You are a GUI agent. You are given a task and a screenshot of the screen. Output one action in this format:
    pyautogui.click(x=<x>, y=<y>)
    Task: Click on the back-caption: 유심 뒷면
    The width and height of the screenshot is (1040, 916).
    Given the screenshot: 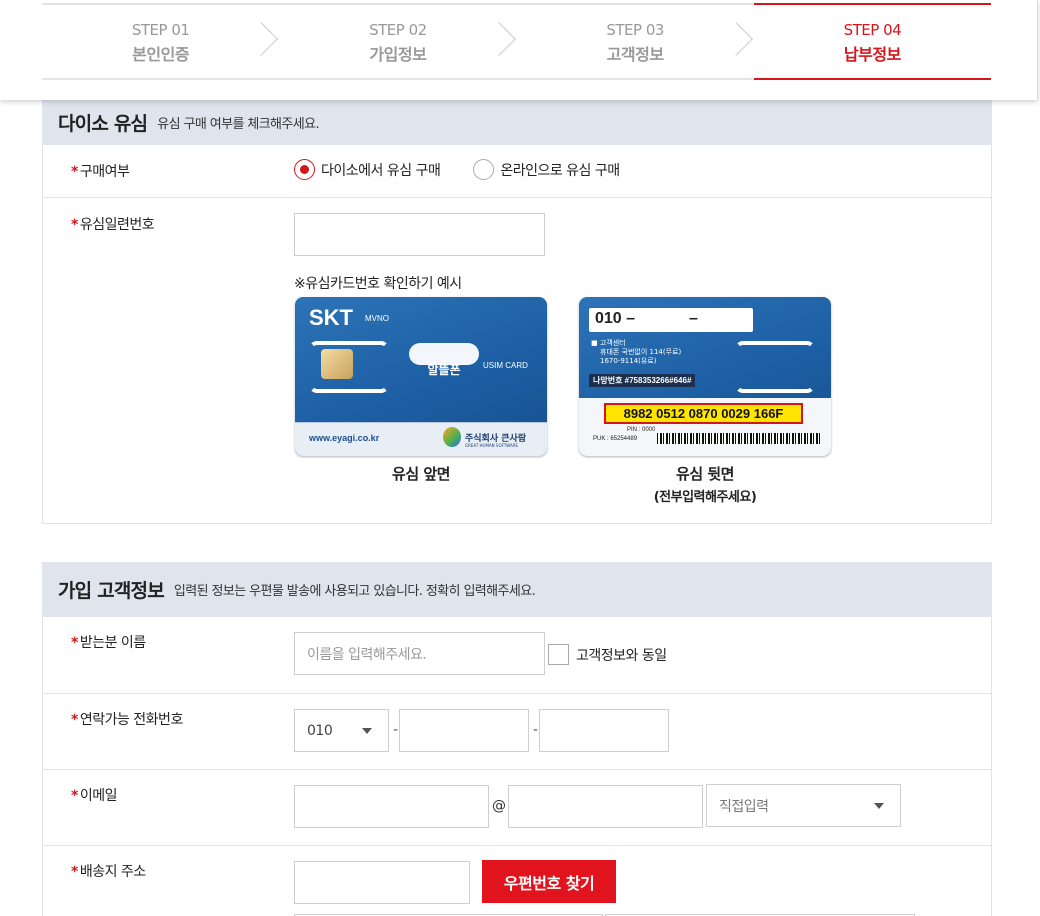 What is the action you would take?
    pyautogui.click(x=705, y=474)
    